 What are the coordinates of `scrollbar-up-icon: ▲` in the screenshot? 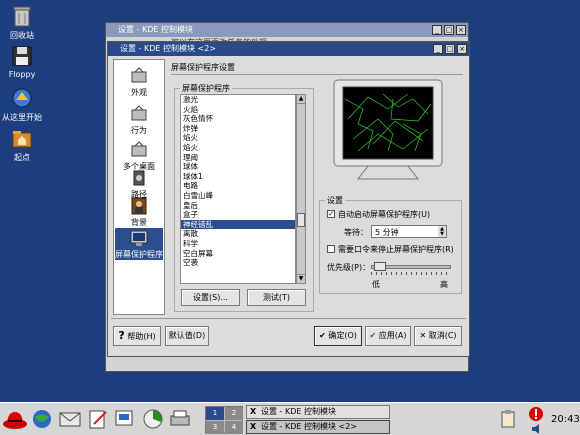 It's located at (301, 99).